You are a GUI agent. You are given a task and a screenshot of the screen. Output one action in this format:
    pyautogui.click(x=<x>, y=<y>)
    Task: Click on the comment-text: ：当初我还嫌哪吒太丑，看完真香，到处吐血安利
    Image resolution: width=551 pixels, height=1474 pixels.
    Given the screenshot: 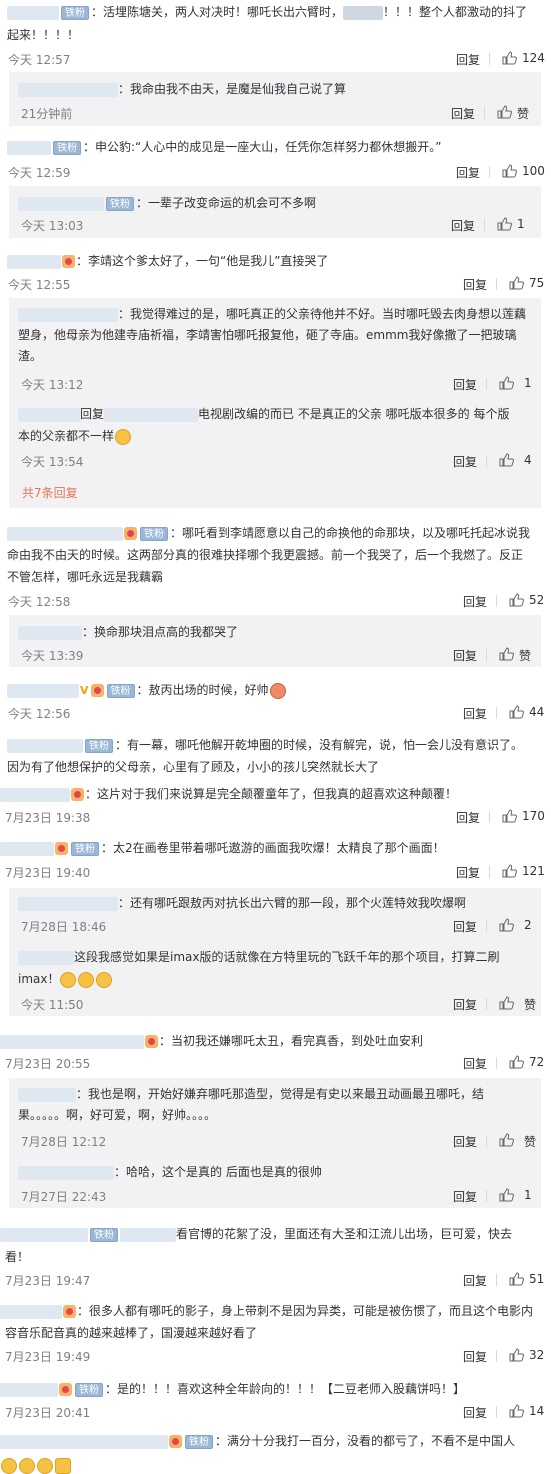 What is the action you would take?
    pyautogui.click(x=291, y=1041)
    